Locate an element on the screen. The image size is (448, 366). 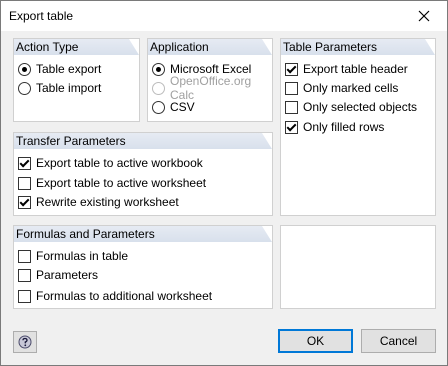
cancel-button: Cancel is located at coordinates (398, 341).